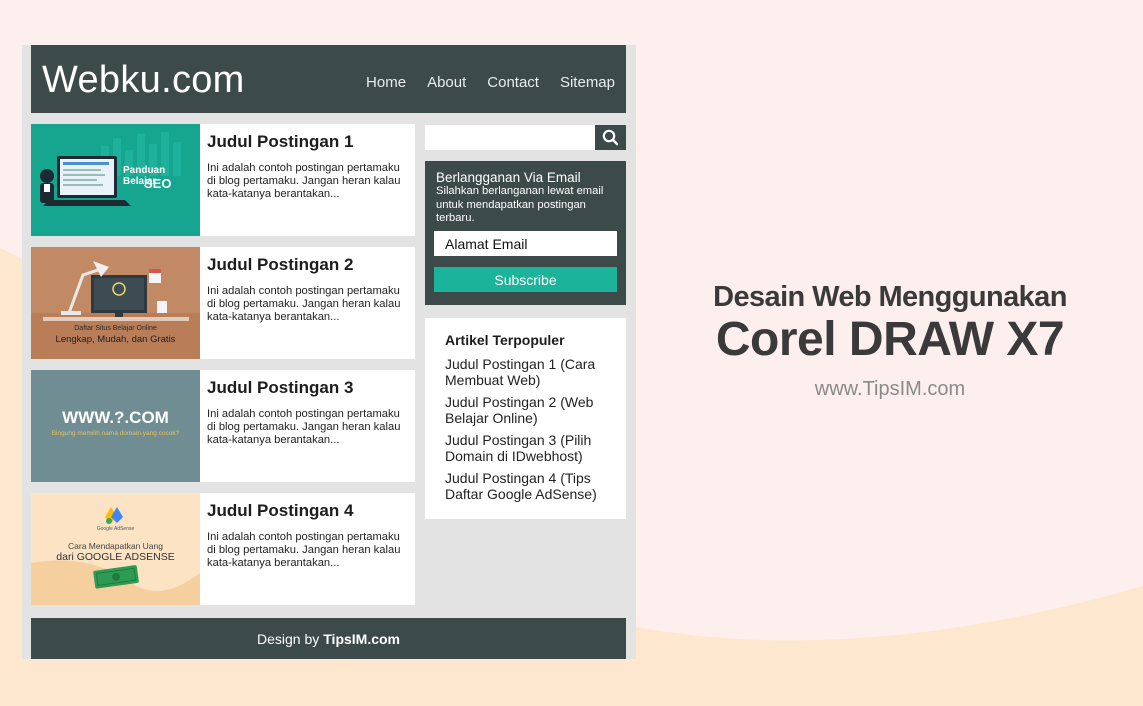 Image resolution: width=1143 pixels, height=706 pixels. Describe the element at coordinates (530, 372) in the screenshot. I see `popular-item: Judul Postingan 1 (Cara Membuat Web)` at that location.